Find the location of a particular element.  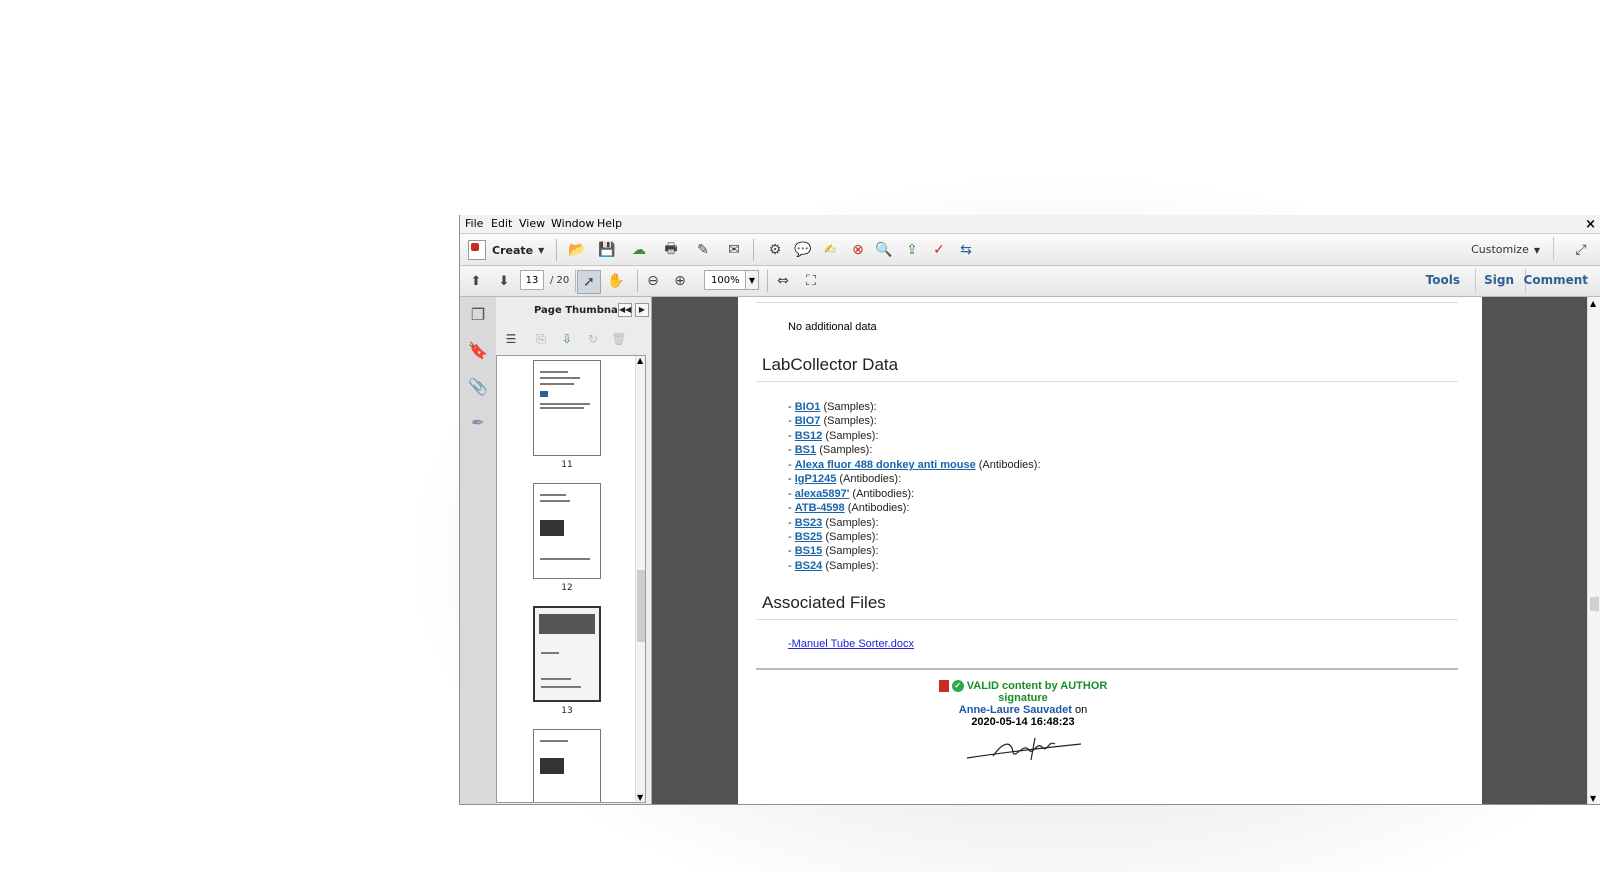

navigation-pane: ❐ 🔖 📎 ✒ is located at coordinates (478, 550).